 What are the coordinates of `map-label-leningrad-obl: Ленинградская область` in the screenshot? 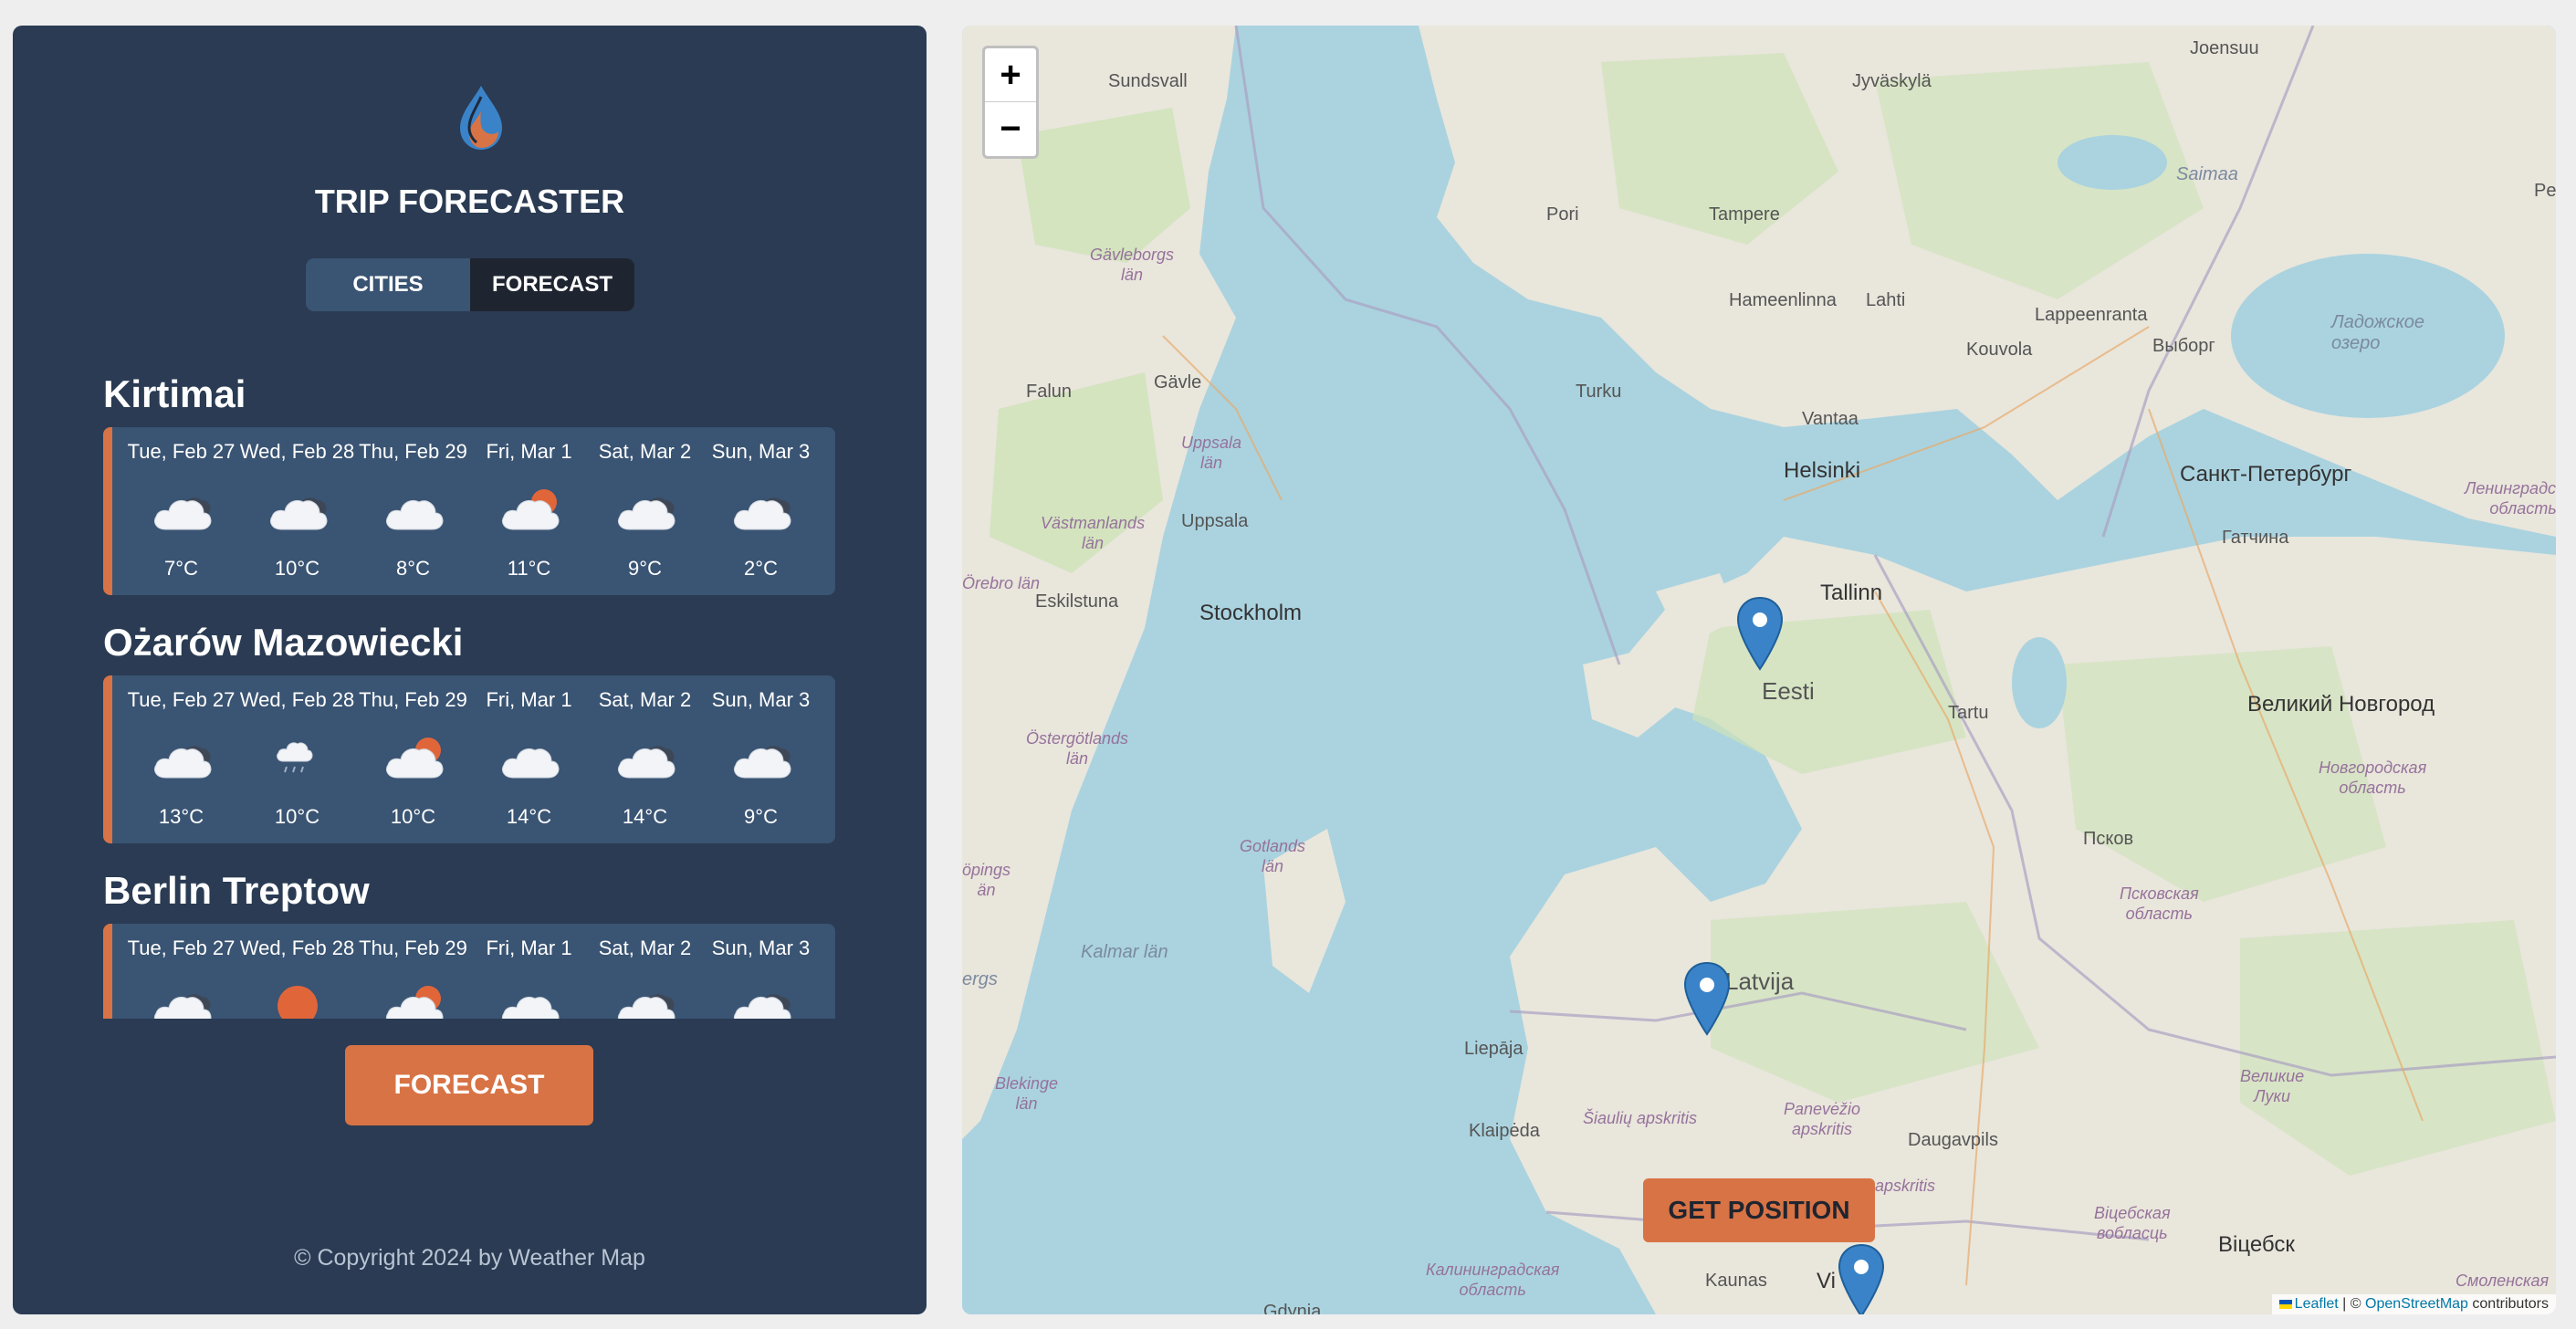 It's located at (2510, 498).